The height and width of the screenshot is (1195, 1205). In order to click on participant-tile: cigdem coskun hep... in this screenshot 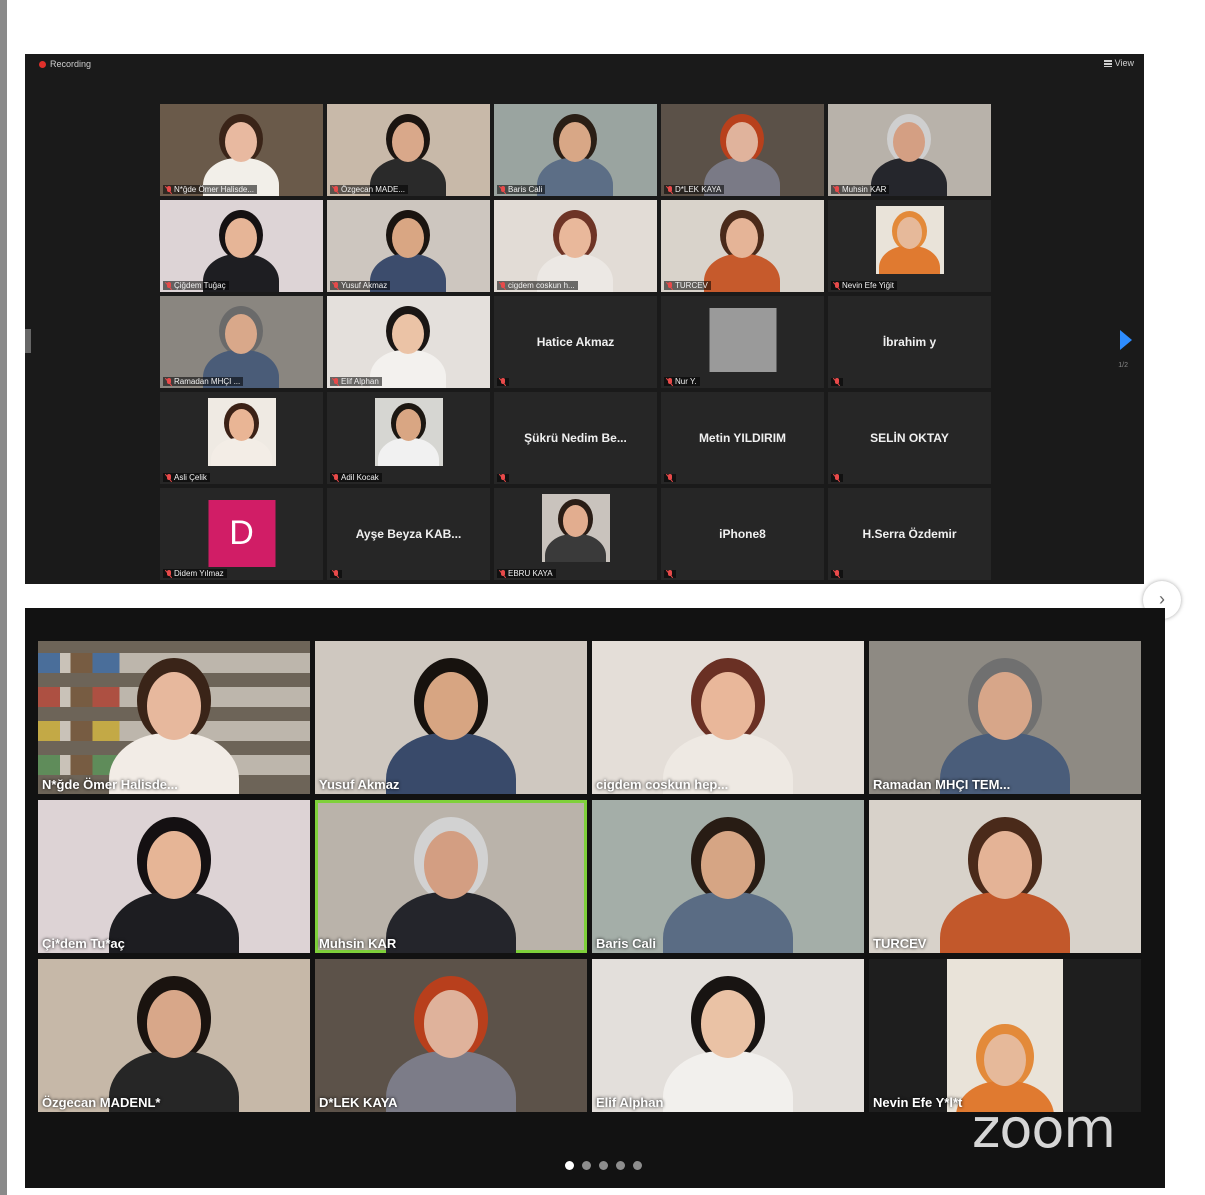, I will do `click(728, 717)`.